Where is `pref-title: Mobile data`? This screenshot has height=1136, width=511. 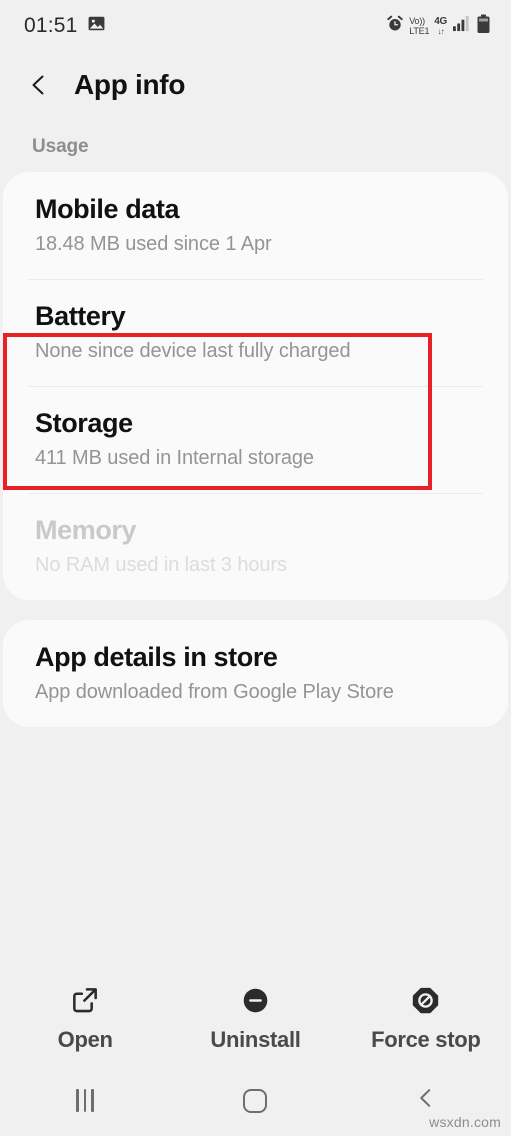 pref-title: Mobile data is located at coordinates (107, 209).